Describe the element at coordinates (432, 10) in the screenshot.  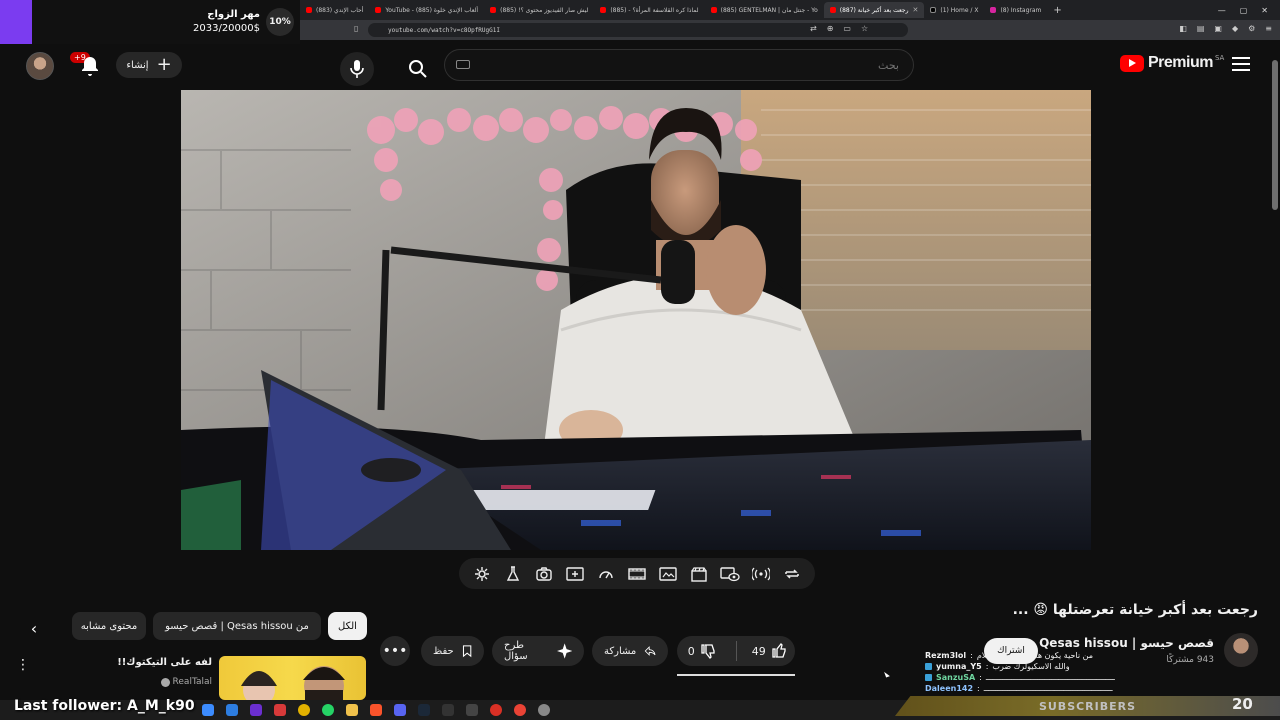
I see `tab-label: YouTube - ألعاب الإندي خلوة (885)` at that location.